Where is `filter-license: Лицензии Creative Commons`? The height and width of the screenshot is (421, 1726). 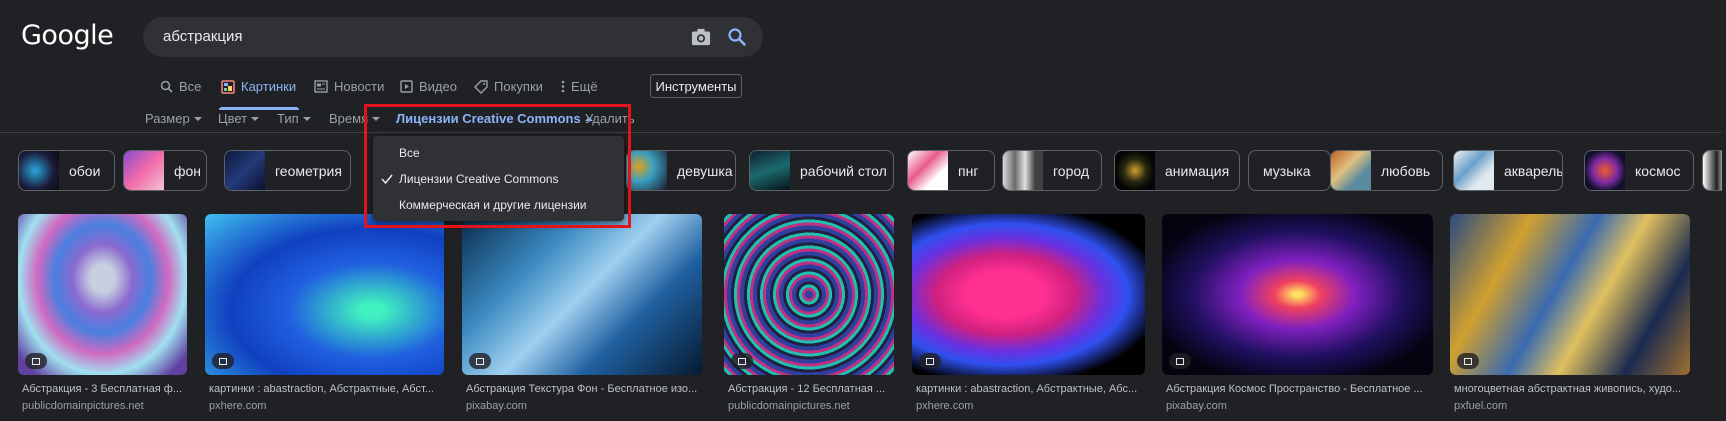 filter-license: Лицензии Creative Commons is located at coordinates (494, 118).